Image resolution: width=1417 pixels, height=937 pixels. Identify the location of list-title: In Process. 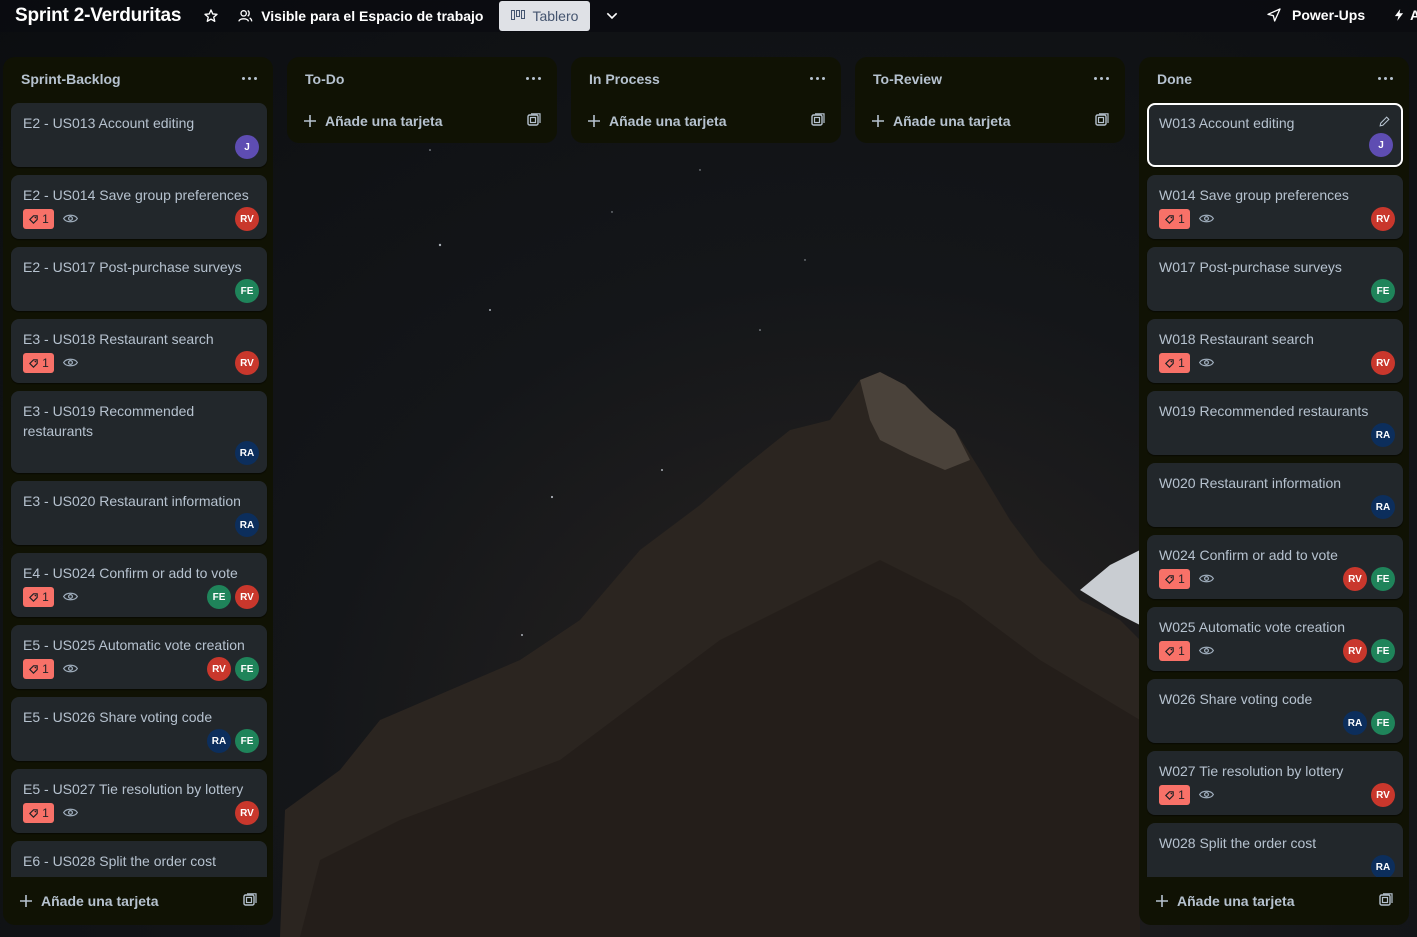
(624, 79).